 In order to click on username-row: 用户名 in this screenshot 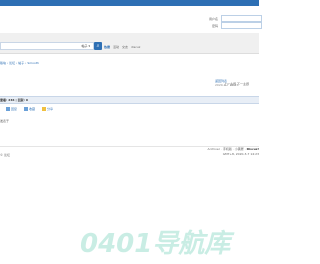, I will do `click(230, 18)`.